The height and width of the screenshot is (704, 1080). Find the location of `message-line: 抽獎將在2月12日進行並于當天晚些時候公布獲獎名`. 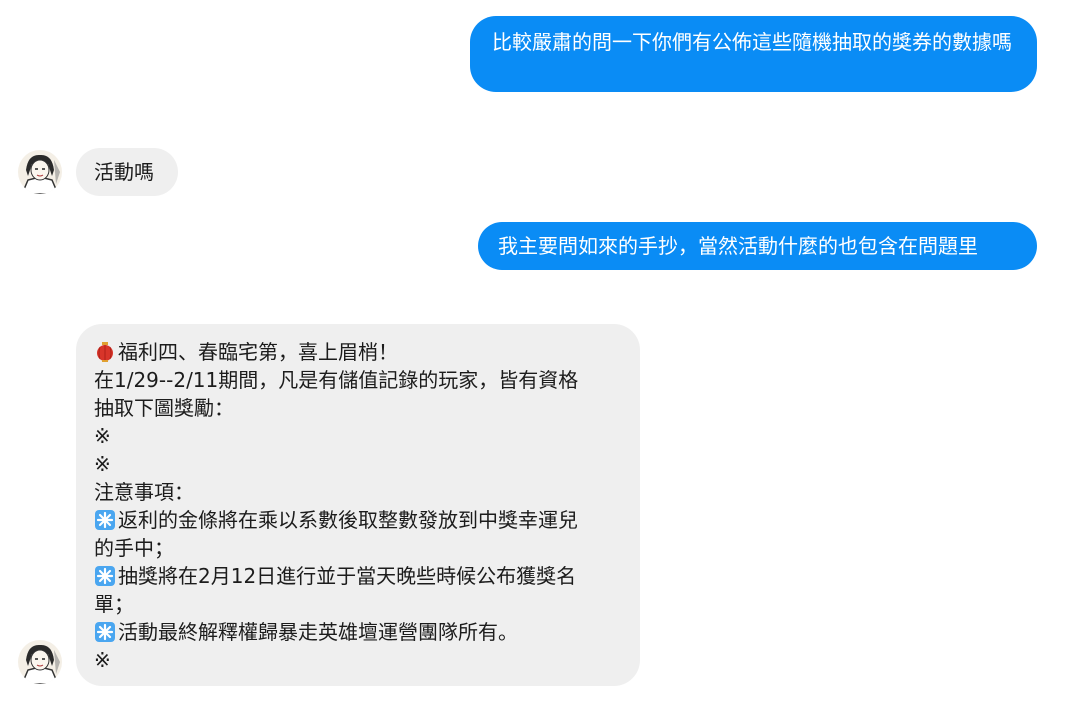

message-line: 抽獎將在2月12日進行並于當天晚些時候公布獲獎名 is located at coordinates (358, 576).